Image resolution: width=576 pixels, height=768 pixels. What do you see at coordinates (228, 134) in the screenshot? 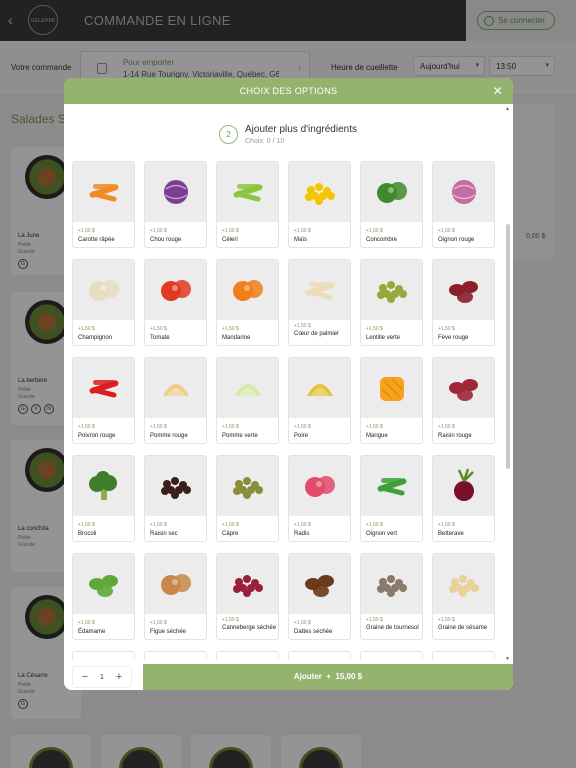
I see `step-number: 2` at bounding box center [228, 134].